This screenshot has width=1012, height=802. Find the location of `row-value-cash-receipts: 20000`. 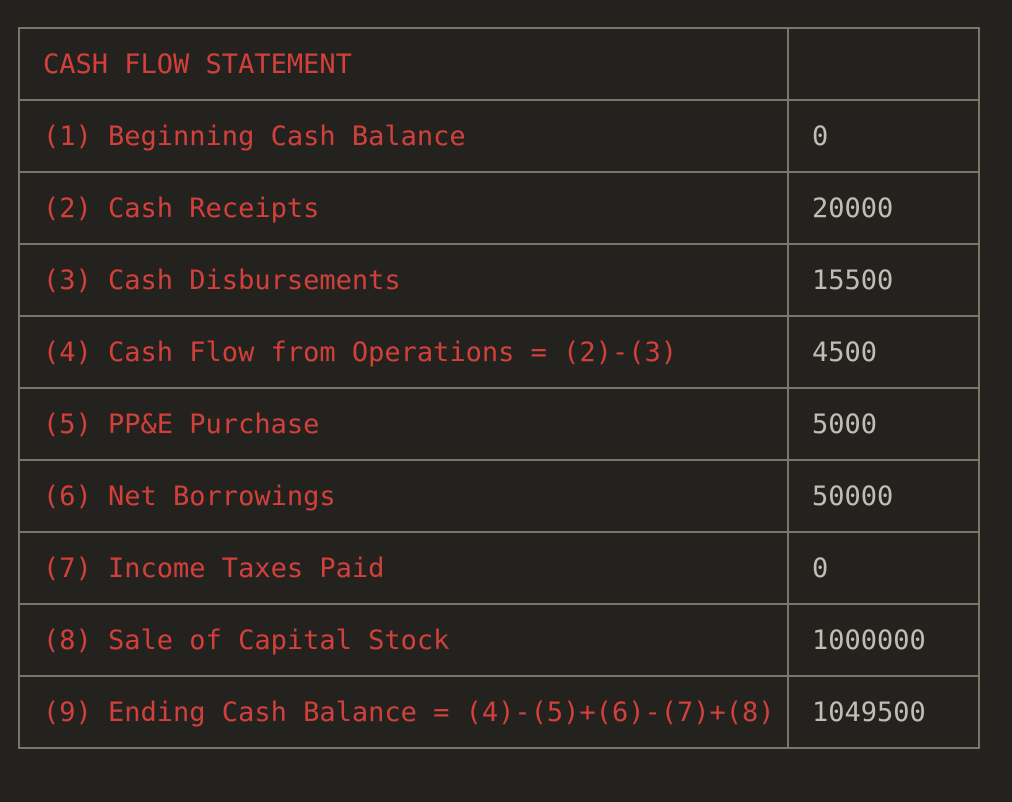

row-value-cash-receipts: 20000 is located at coordinates (883, 208).